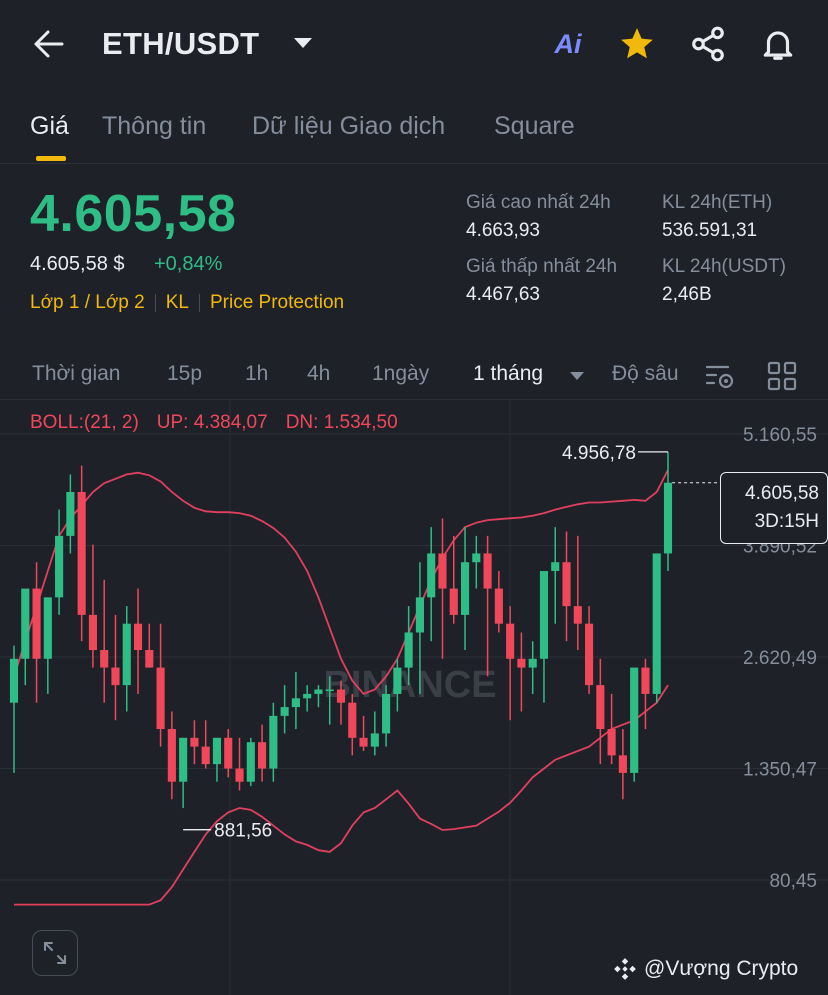 This screenshot has height=995, width=828. What do you see at coordinates (133, 214) in the screenshot?
I see `last-price: 4.605,58` at bounding box center [133, 214].